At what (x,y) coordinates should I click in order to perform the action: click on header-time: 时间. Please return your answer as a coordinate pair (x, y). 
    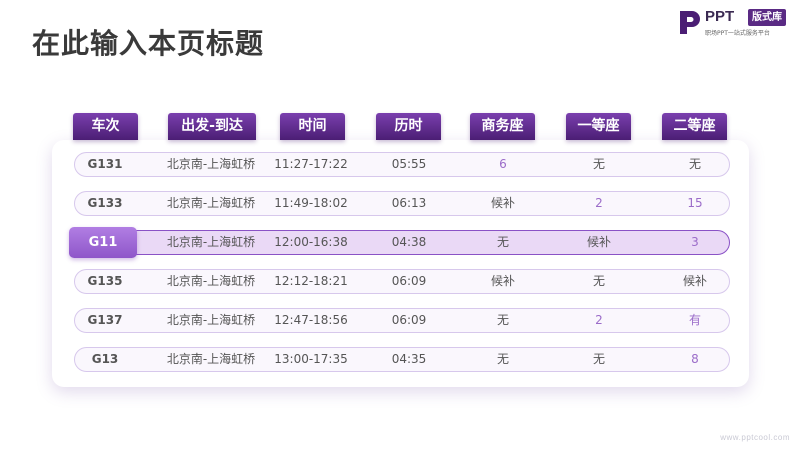
    Looking at the image, I should click on (312, 126).